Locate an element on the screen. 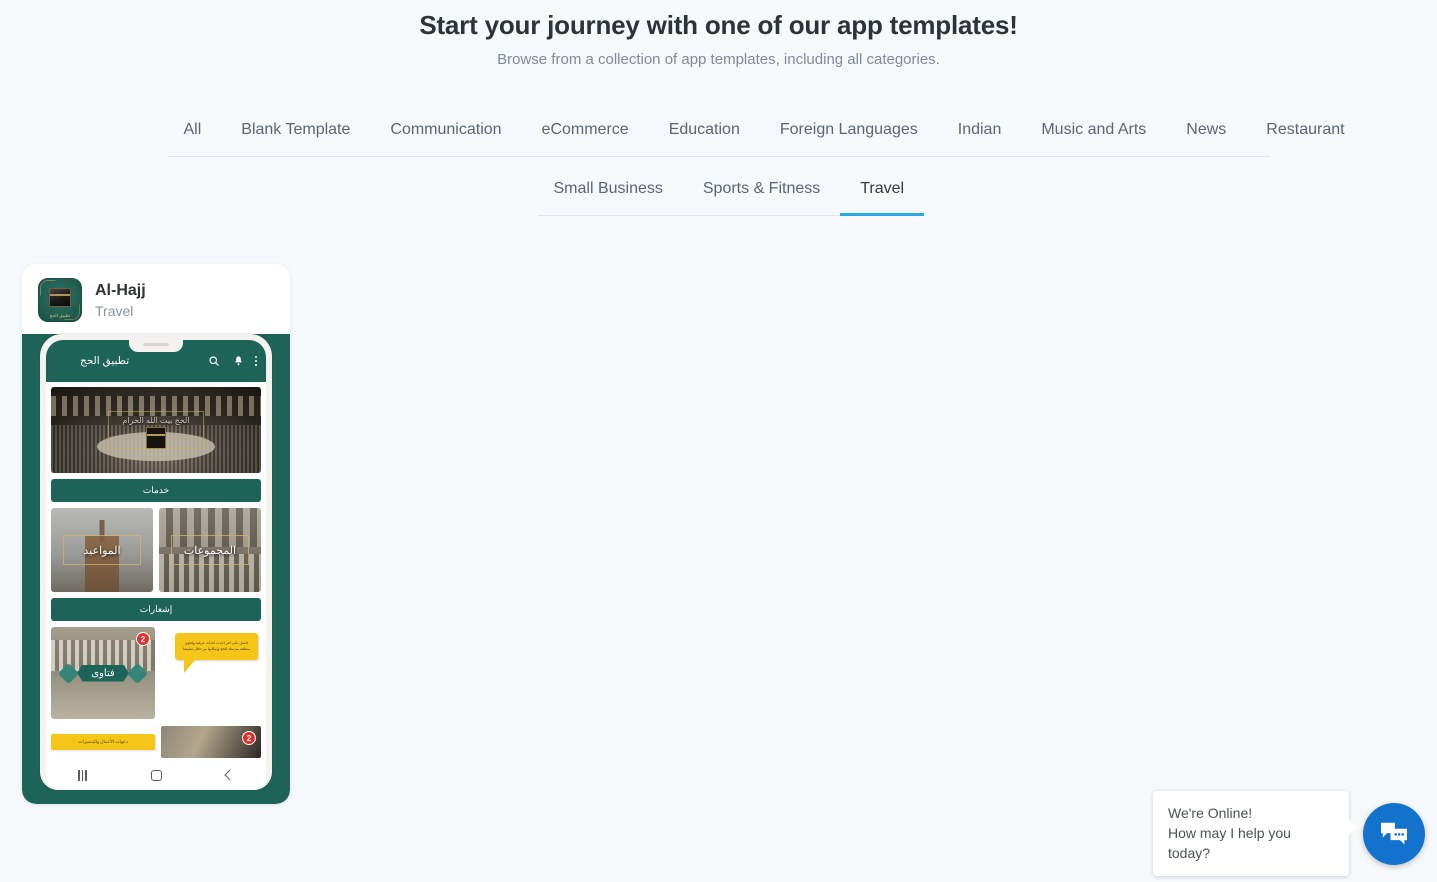 Image resolution: width=1437 pixels, height=882 pixels. category-tabs-row-2: Small Business Sports & Fitness Travel is located at coordinates (718, 193).